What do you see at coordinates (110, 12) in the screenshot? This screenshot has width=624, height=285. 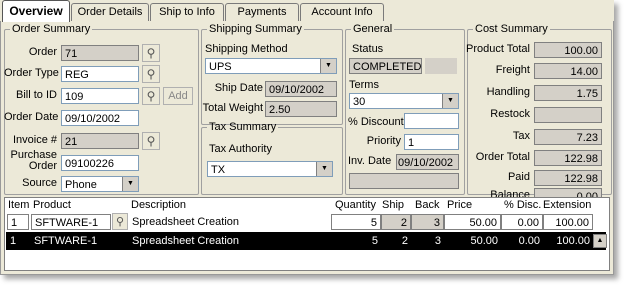 I see `tab-order-details: Order Details` at bounding box center [110, 12].